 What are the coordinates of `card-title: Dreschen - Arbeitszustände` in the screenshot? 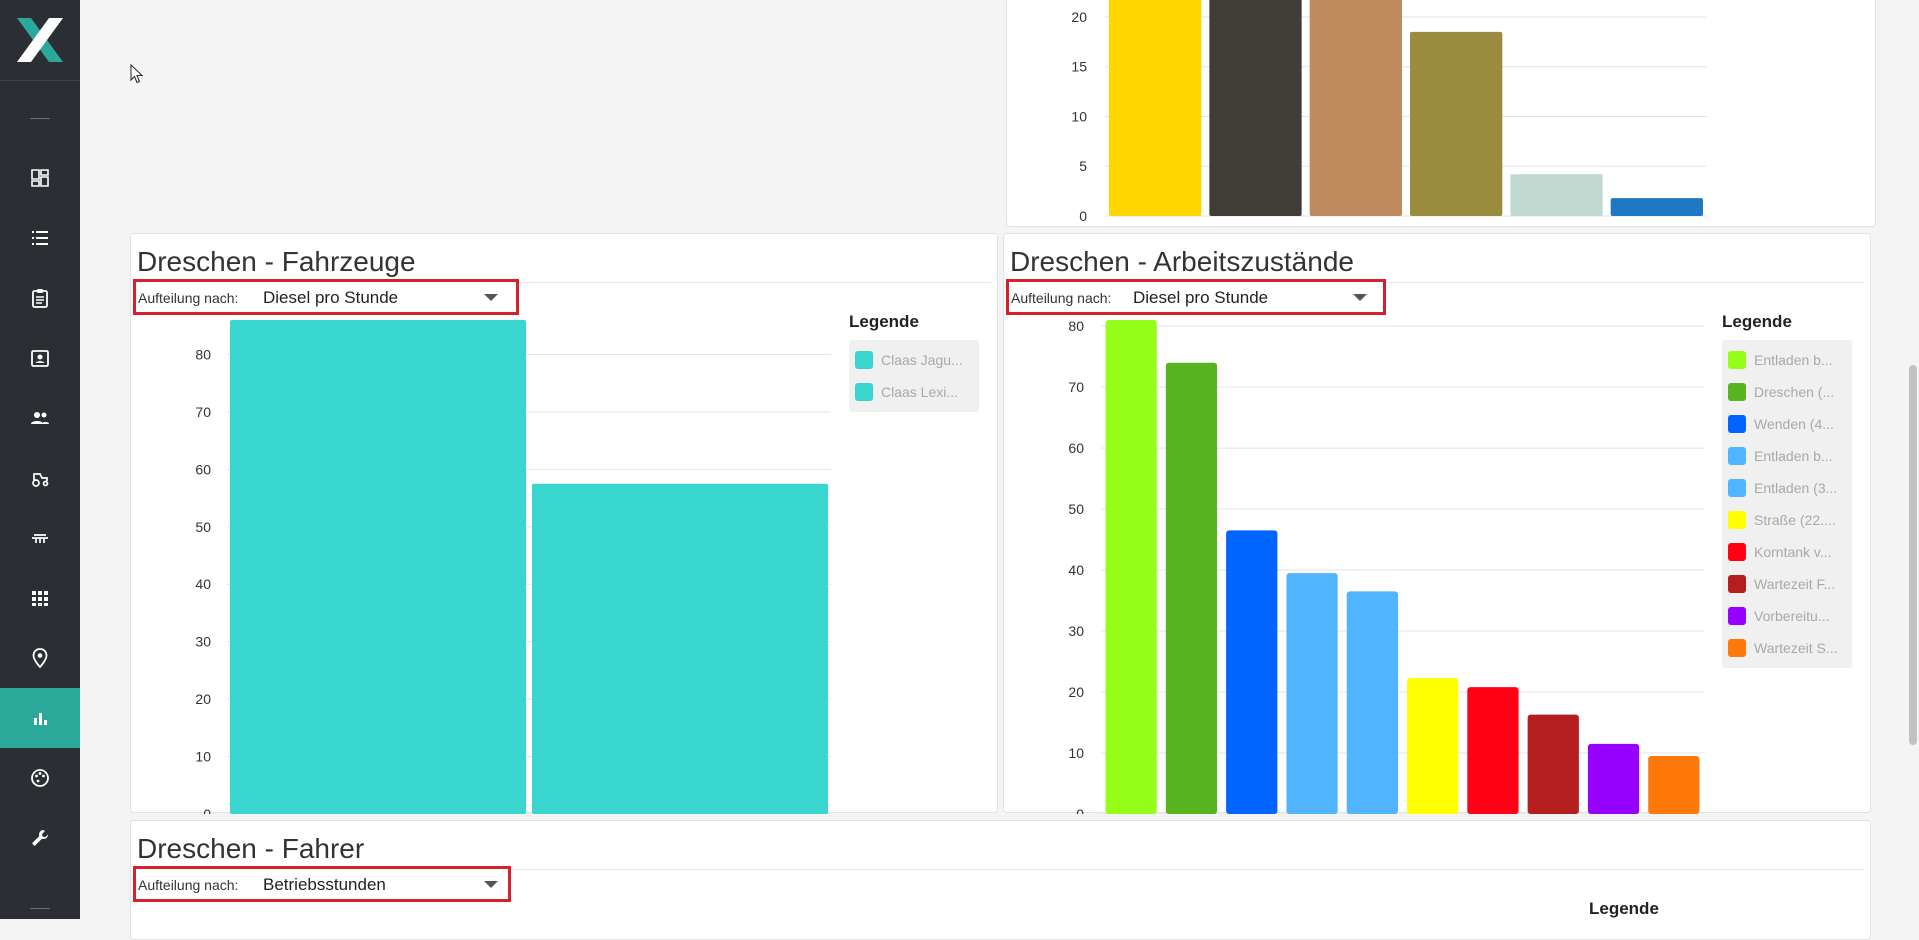 It's located at (1182, 261).